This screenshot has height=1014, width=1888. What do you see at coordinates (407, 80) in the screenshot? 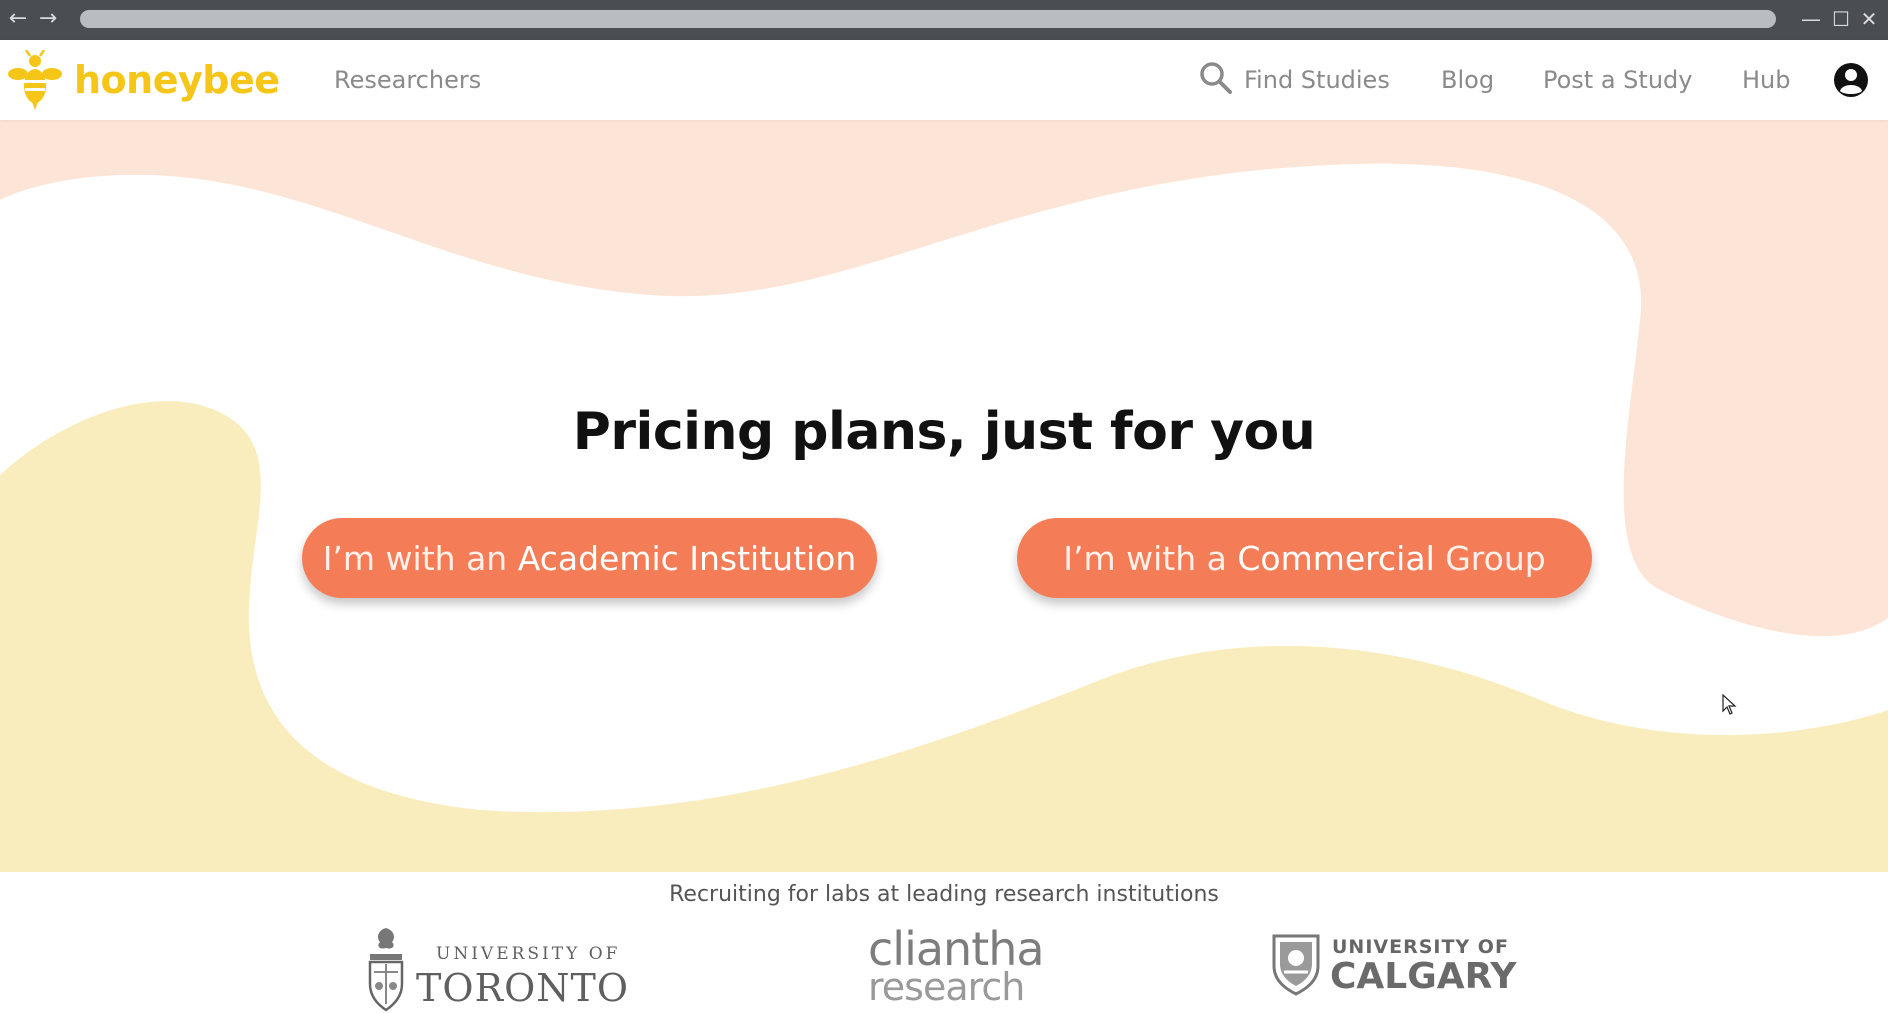
I see `nav-researchers: Researchers` at bounding box center [407, 80].